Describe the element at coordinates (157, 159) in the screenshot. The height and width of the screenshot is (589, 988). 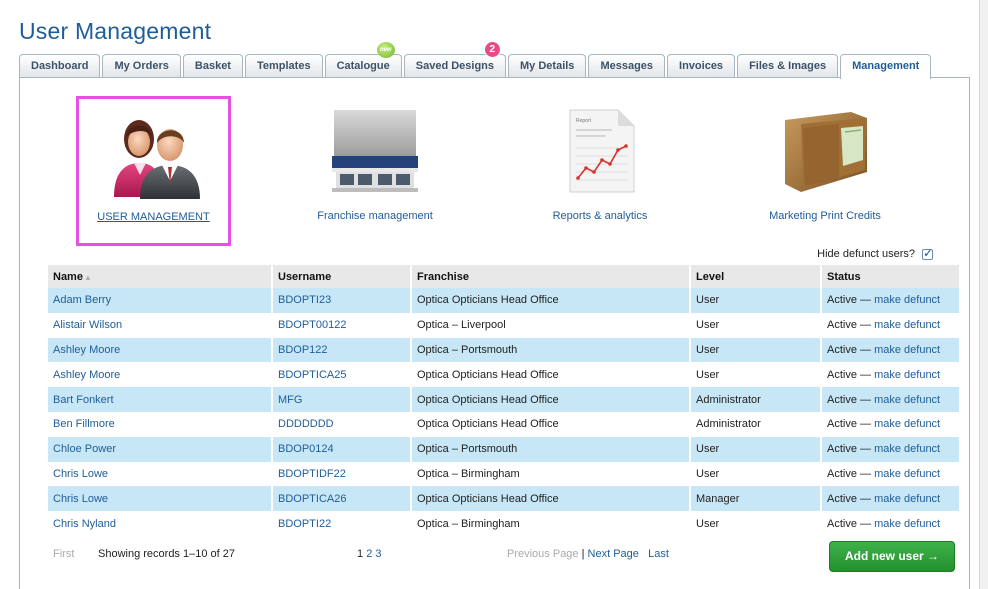
I see `users-icon` at that location.